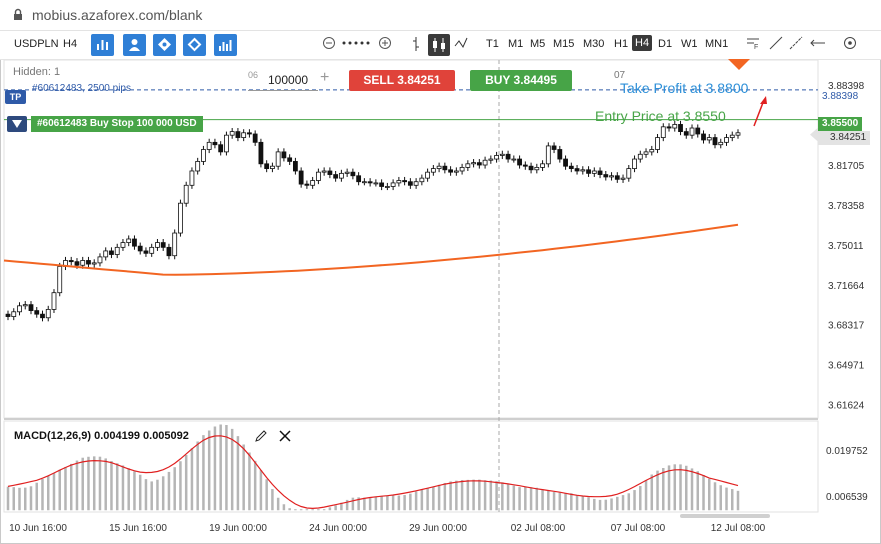 This screenshot has height=544, width=881. Describe the element at coordinates (288, 80) in the screenshot. I see `quantity-value: 100000` at that location.